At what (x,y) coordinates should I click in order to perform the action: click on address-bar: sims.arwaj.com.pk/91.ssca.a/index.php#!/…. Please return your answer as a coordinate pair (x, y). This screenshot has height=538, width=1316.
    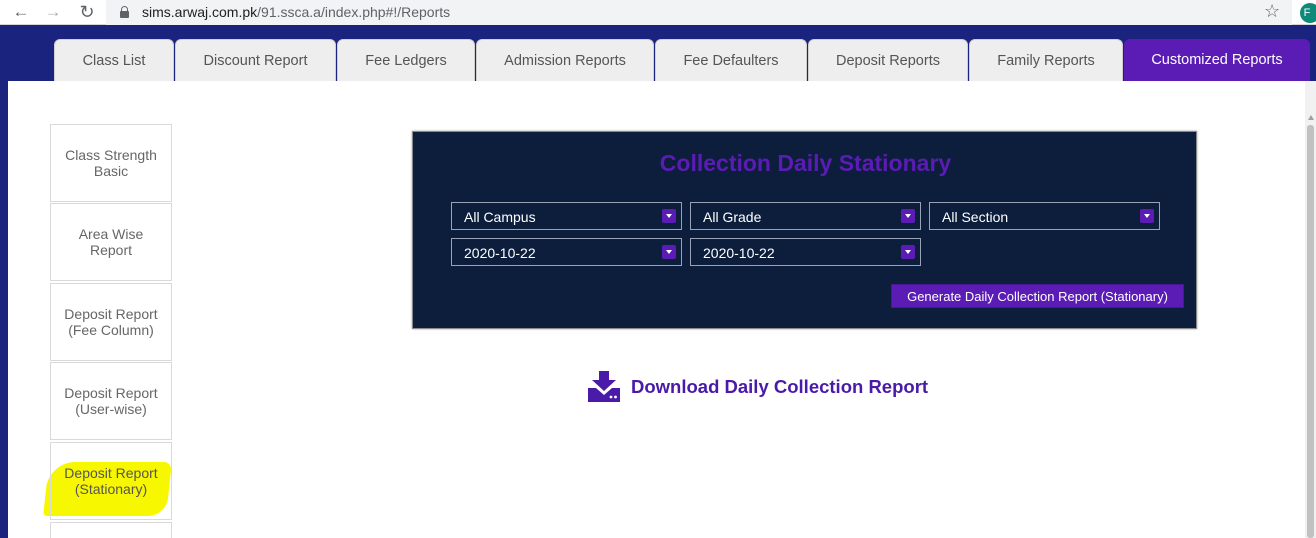
    Looking at the image, I should click on (699, 12).